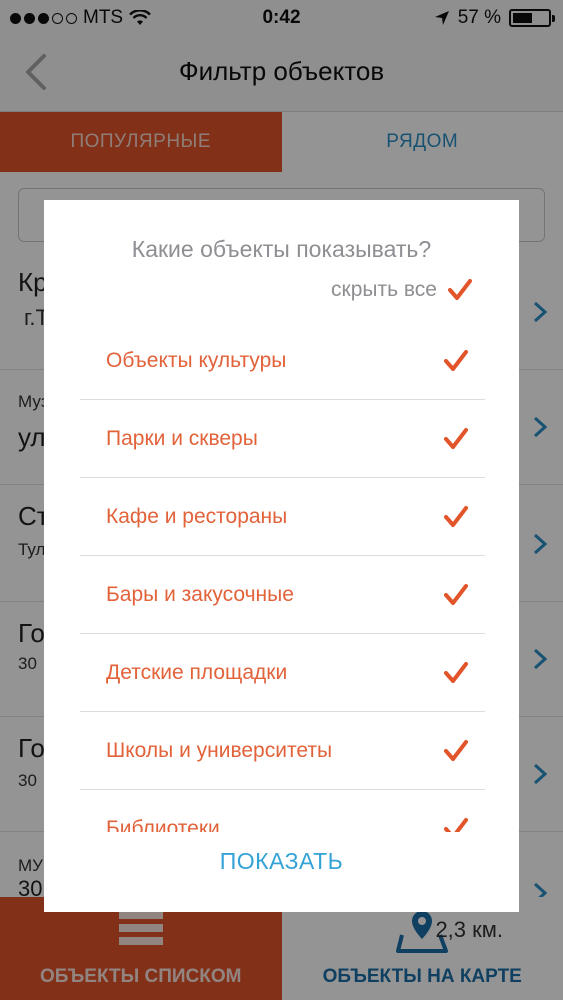 The height and width of the screenshot is (1000, 563). I want to click on option-label: Школы и университеты, so click(219, 750).